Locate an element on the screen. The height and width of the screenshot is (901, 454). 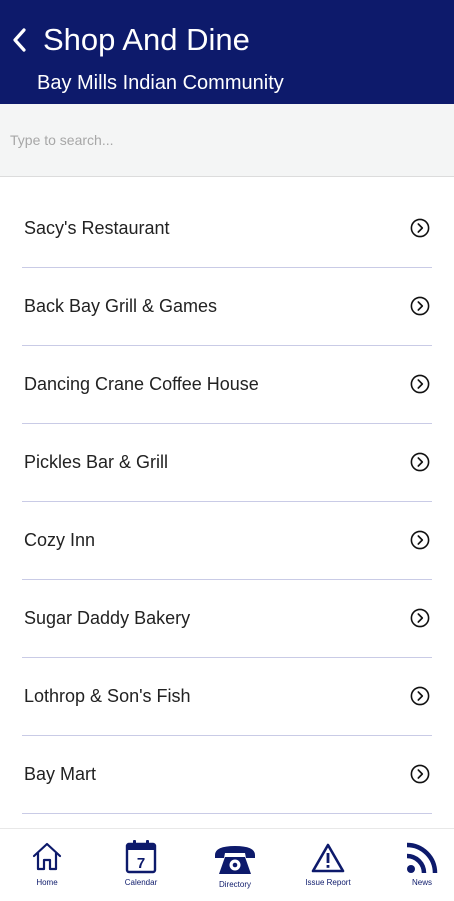
list-item: Pickles Bar & Grill is located at coordinates (227, 463).